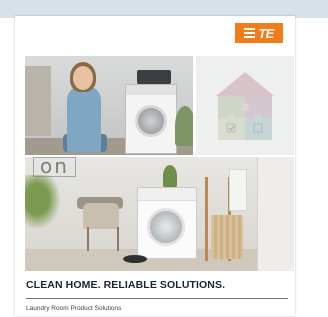 The width and height of the screenshot is (328, 317). I want to click on background-letters: on, so click(54, 167).